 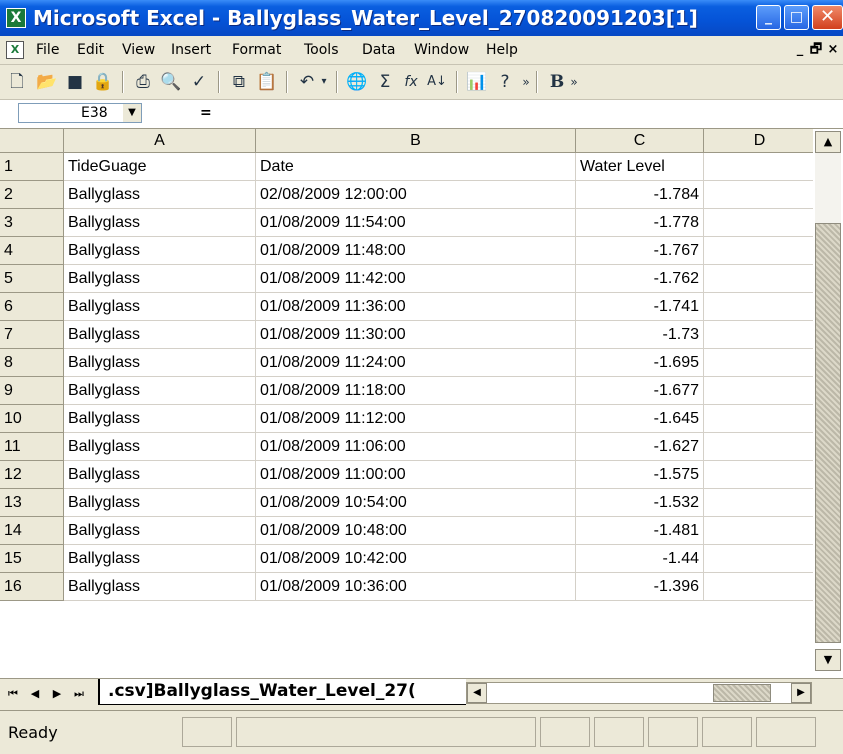 I want to click on workbook-restore-button: 🗗, so click(x=816, y=50).